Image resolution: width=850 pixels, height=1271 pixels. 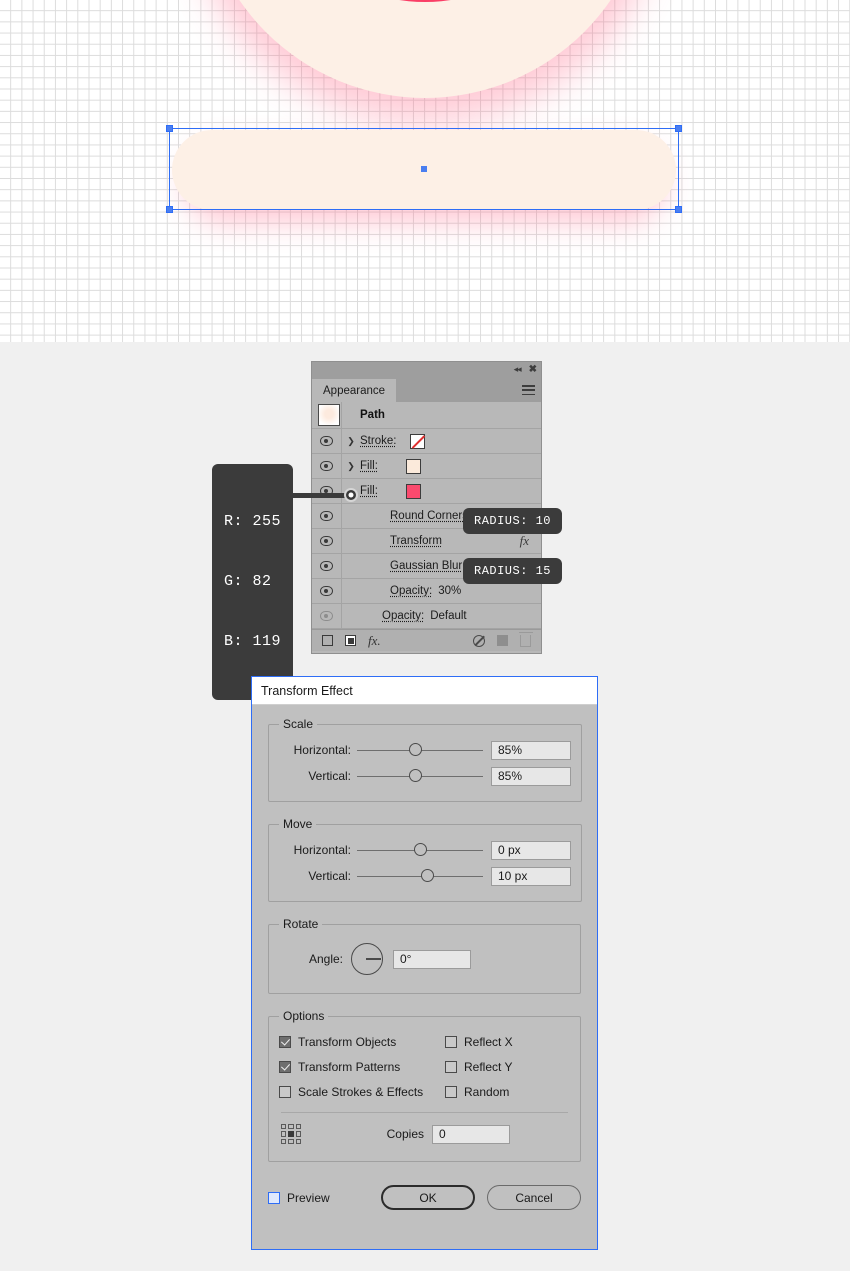 What do you see at coordinates (327, 516) in the screenshot?
I see `visibility-toggle-round-corners` at bounding box center [327, 516].